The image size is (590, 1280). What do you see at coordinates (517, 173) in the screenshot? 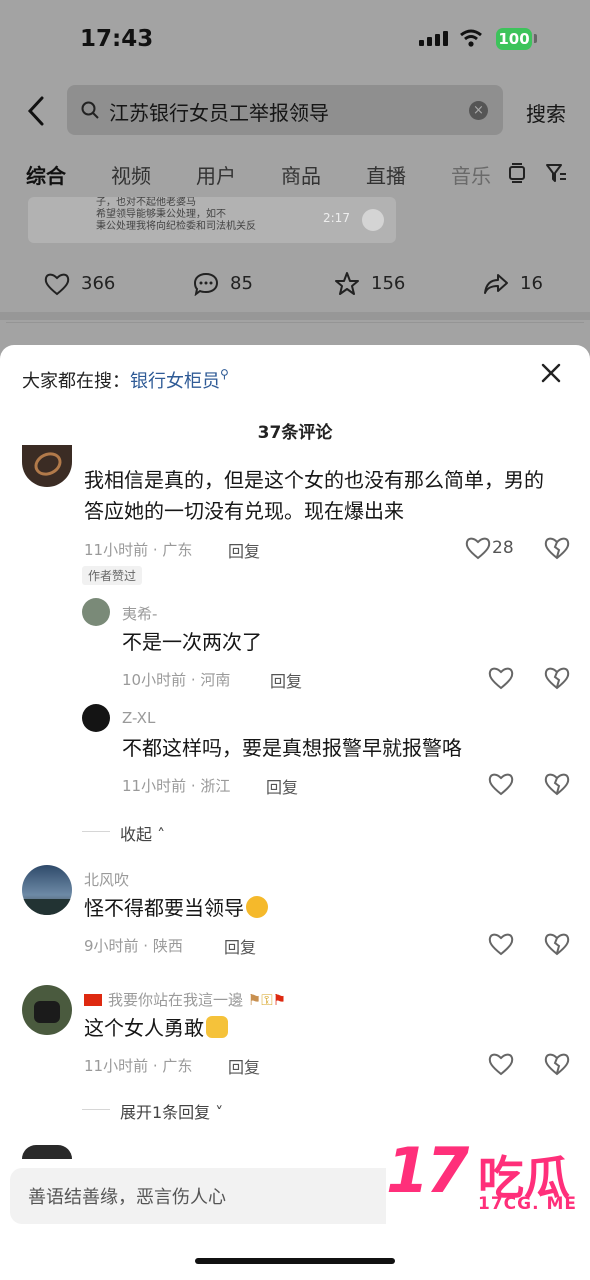
I see `layout-toggle-icon` at bounding box center [517, 173].